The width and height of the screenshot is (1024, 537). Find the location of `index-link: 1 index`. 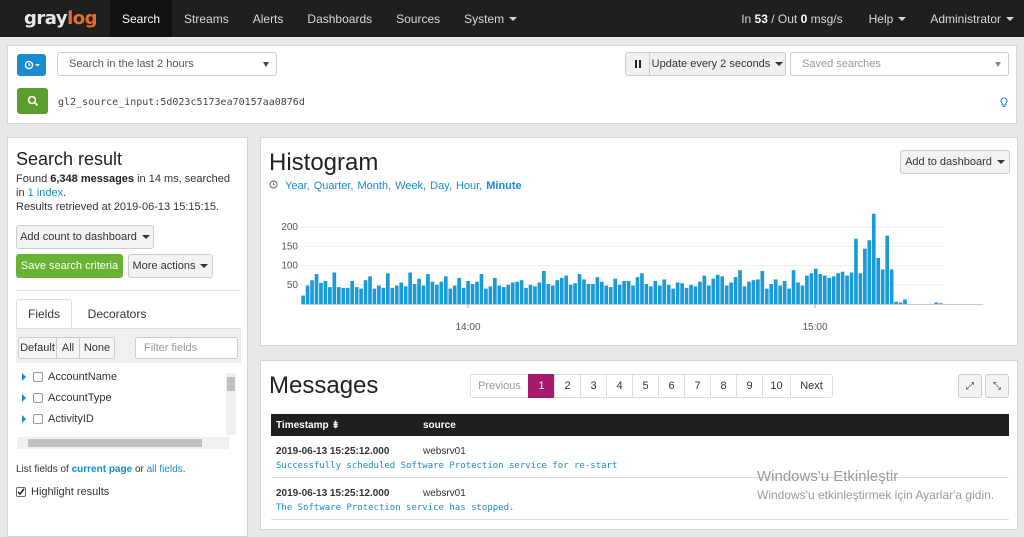

index-link: 1 index is located at coordinates (45, 193).